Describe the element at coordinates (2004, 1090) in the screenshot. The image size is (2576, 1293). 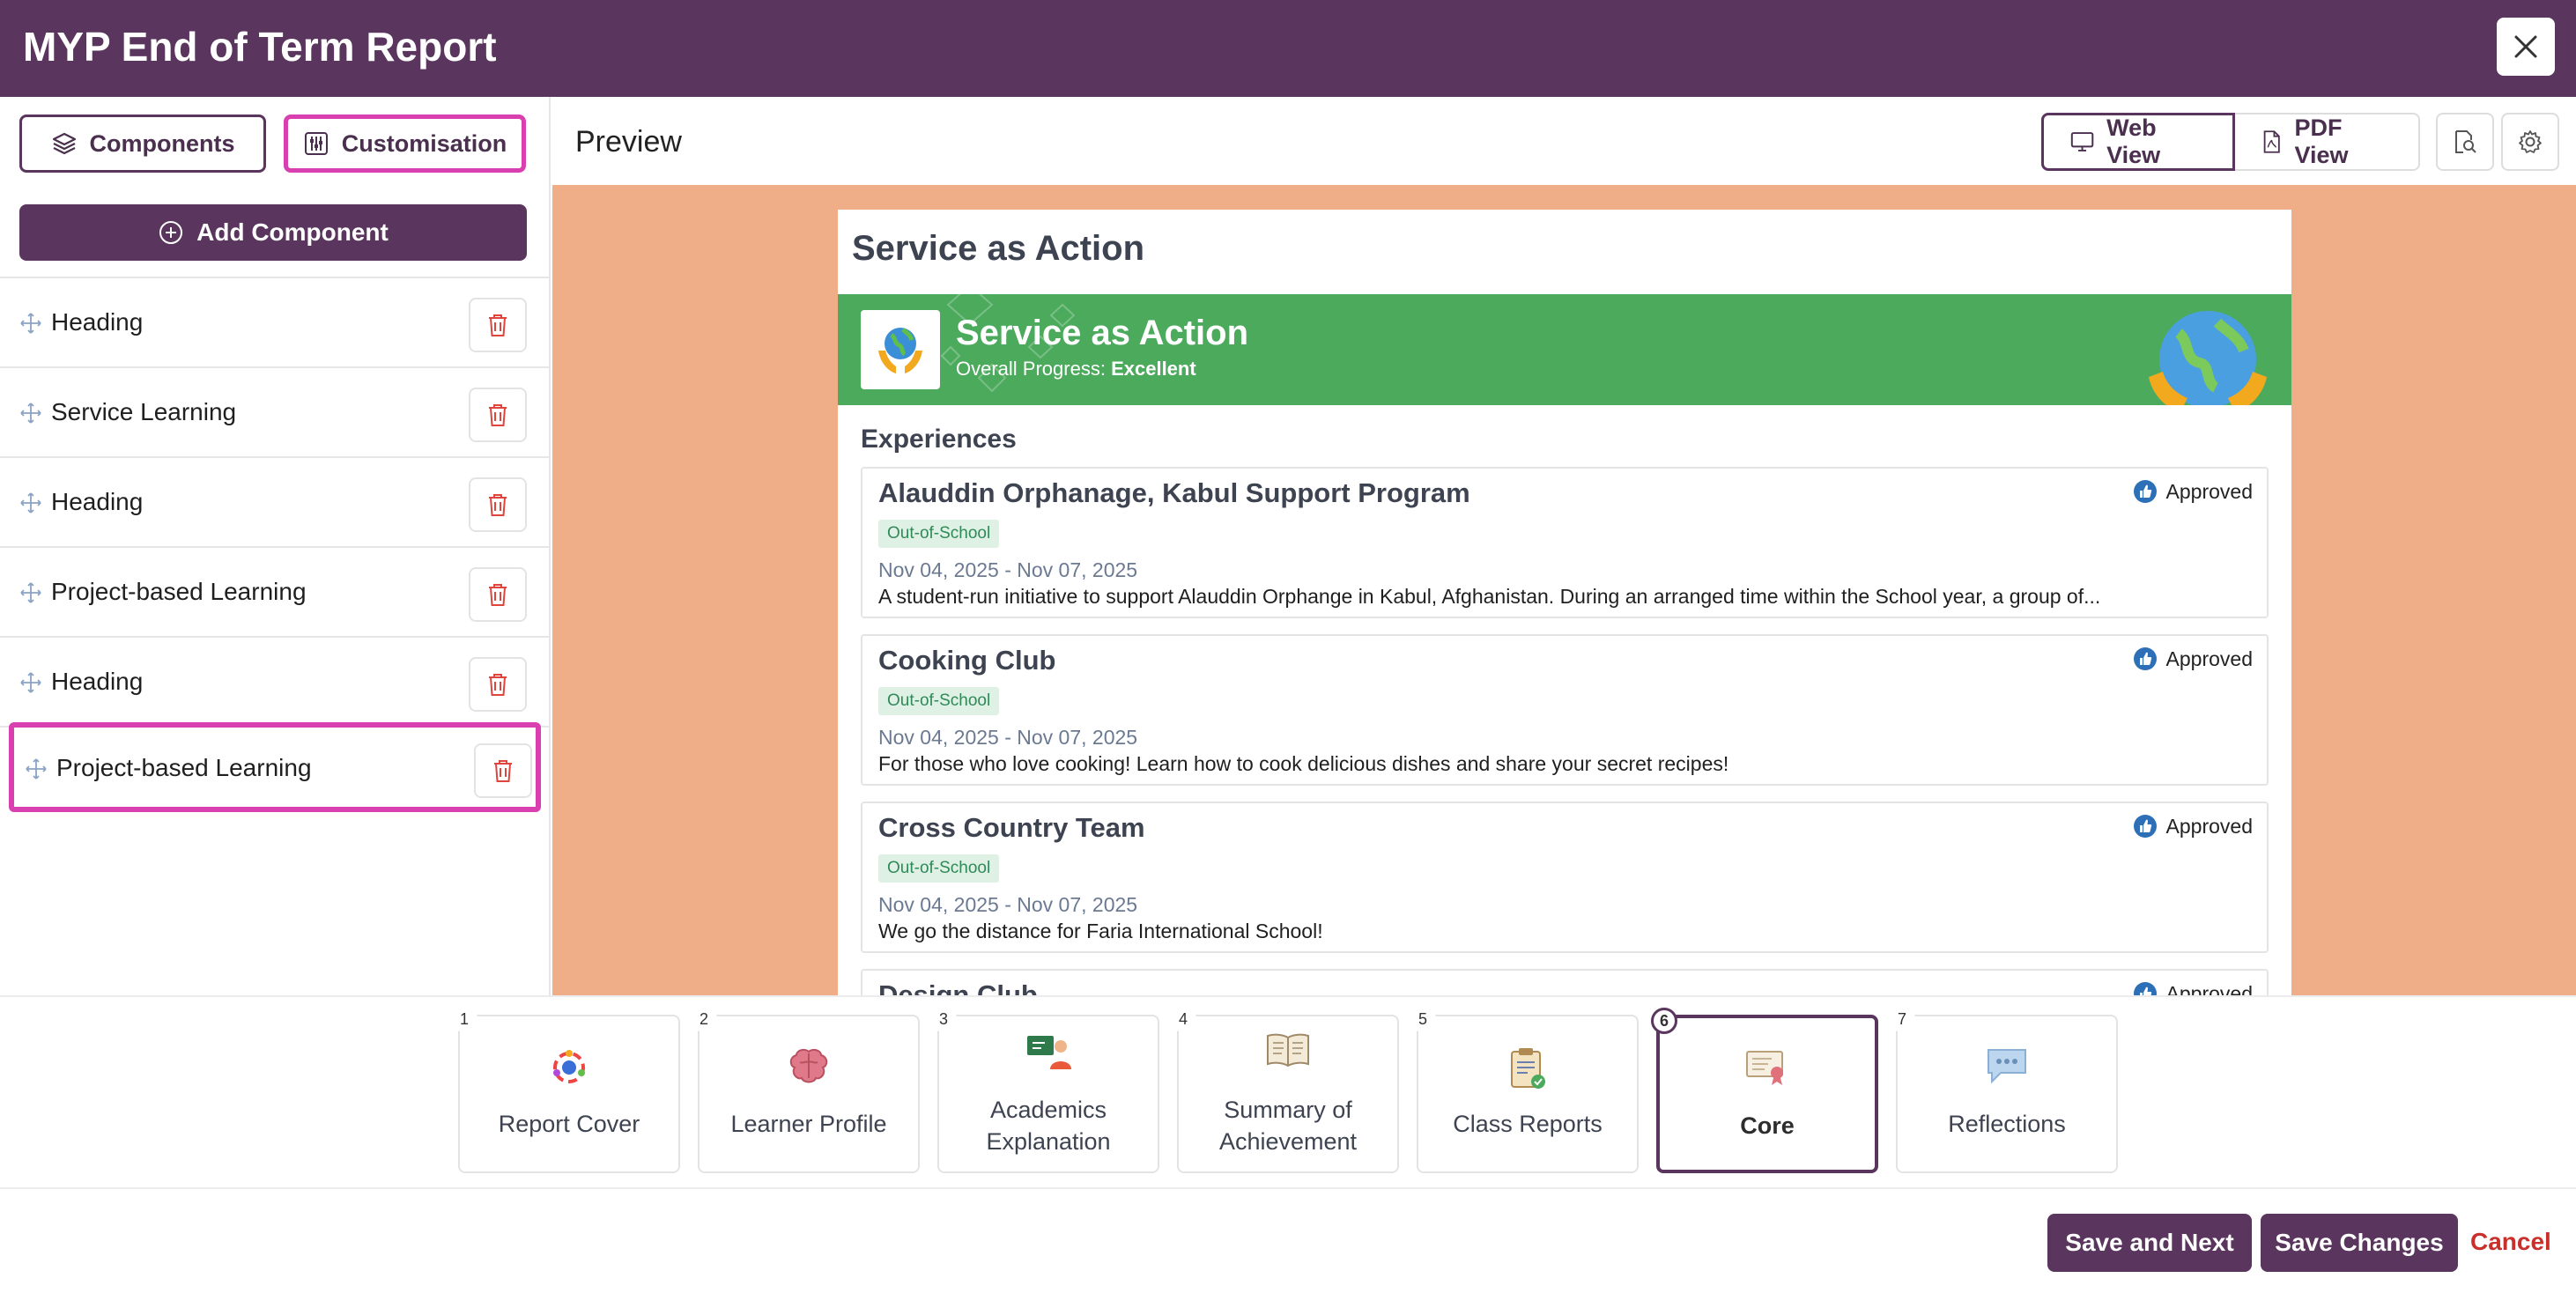
I see `step-reflections: 7 Reflections` at that location.